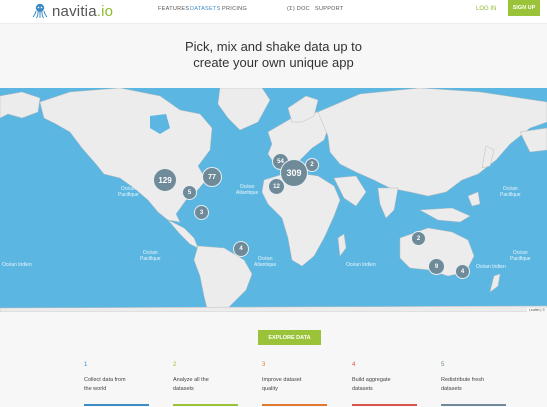 The height and width of the screenshot is (407, 547). Describe the element at coordinates (105, 384) in the screenshot. I see `step-description: Collect data from the world` at that location.